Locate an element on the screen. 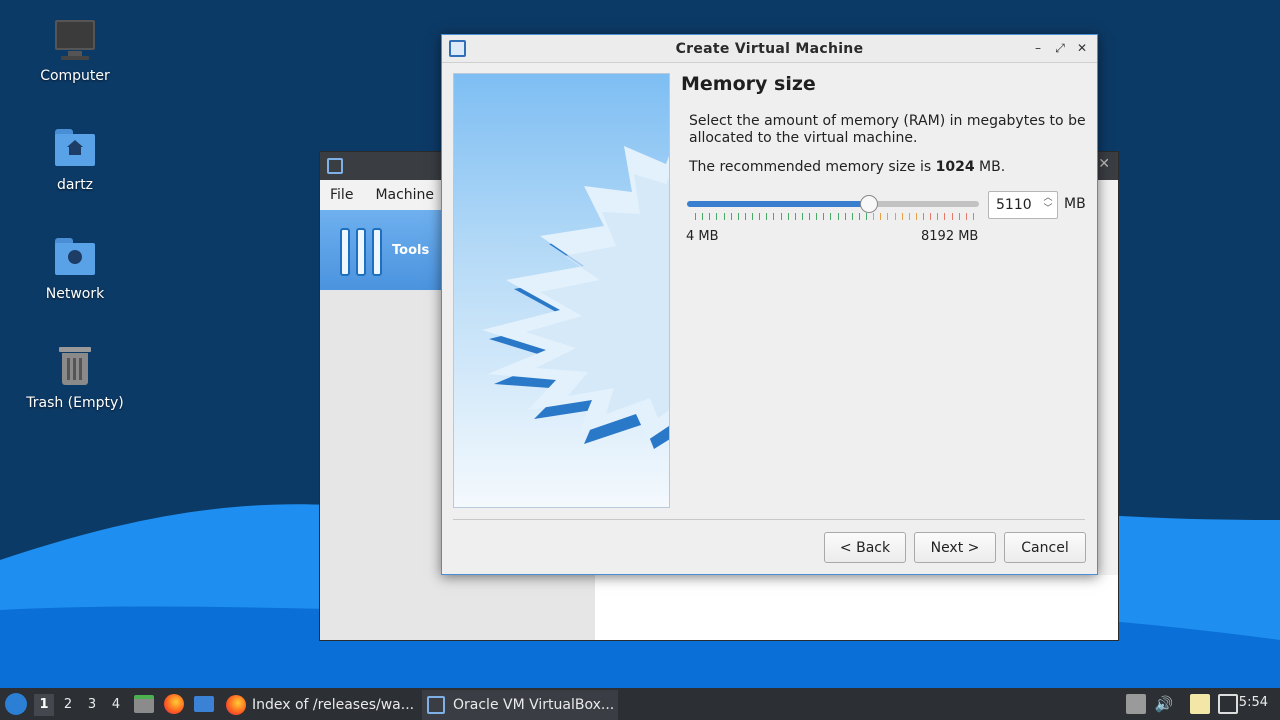 The image size is (1280, 720). desktop-icon-label: dartz is located at coordinates (75, 185).